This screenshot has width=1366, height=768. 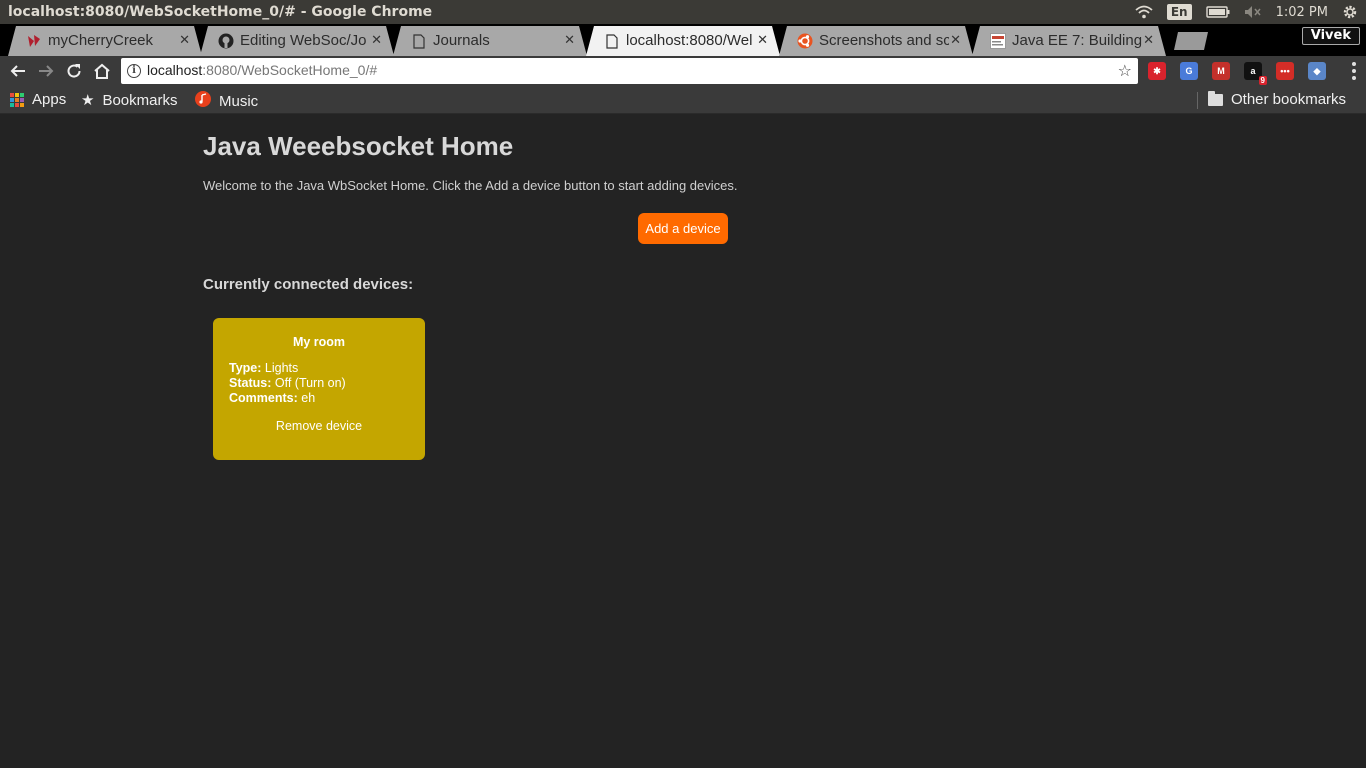 What do you see at coordinates (34, 41) in the screenshot?
I see `cherrycreek-icon` at bounding box center [34, 41].